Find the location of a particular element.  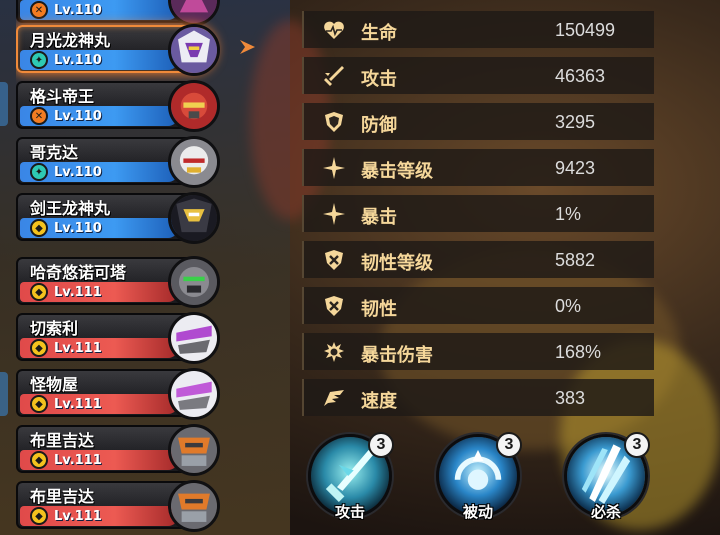

stat-row-attack: 攻击 46363 is located at coordinates (478, 75).